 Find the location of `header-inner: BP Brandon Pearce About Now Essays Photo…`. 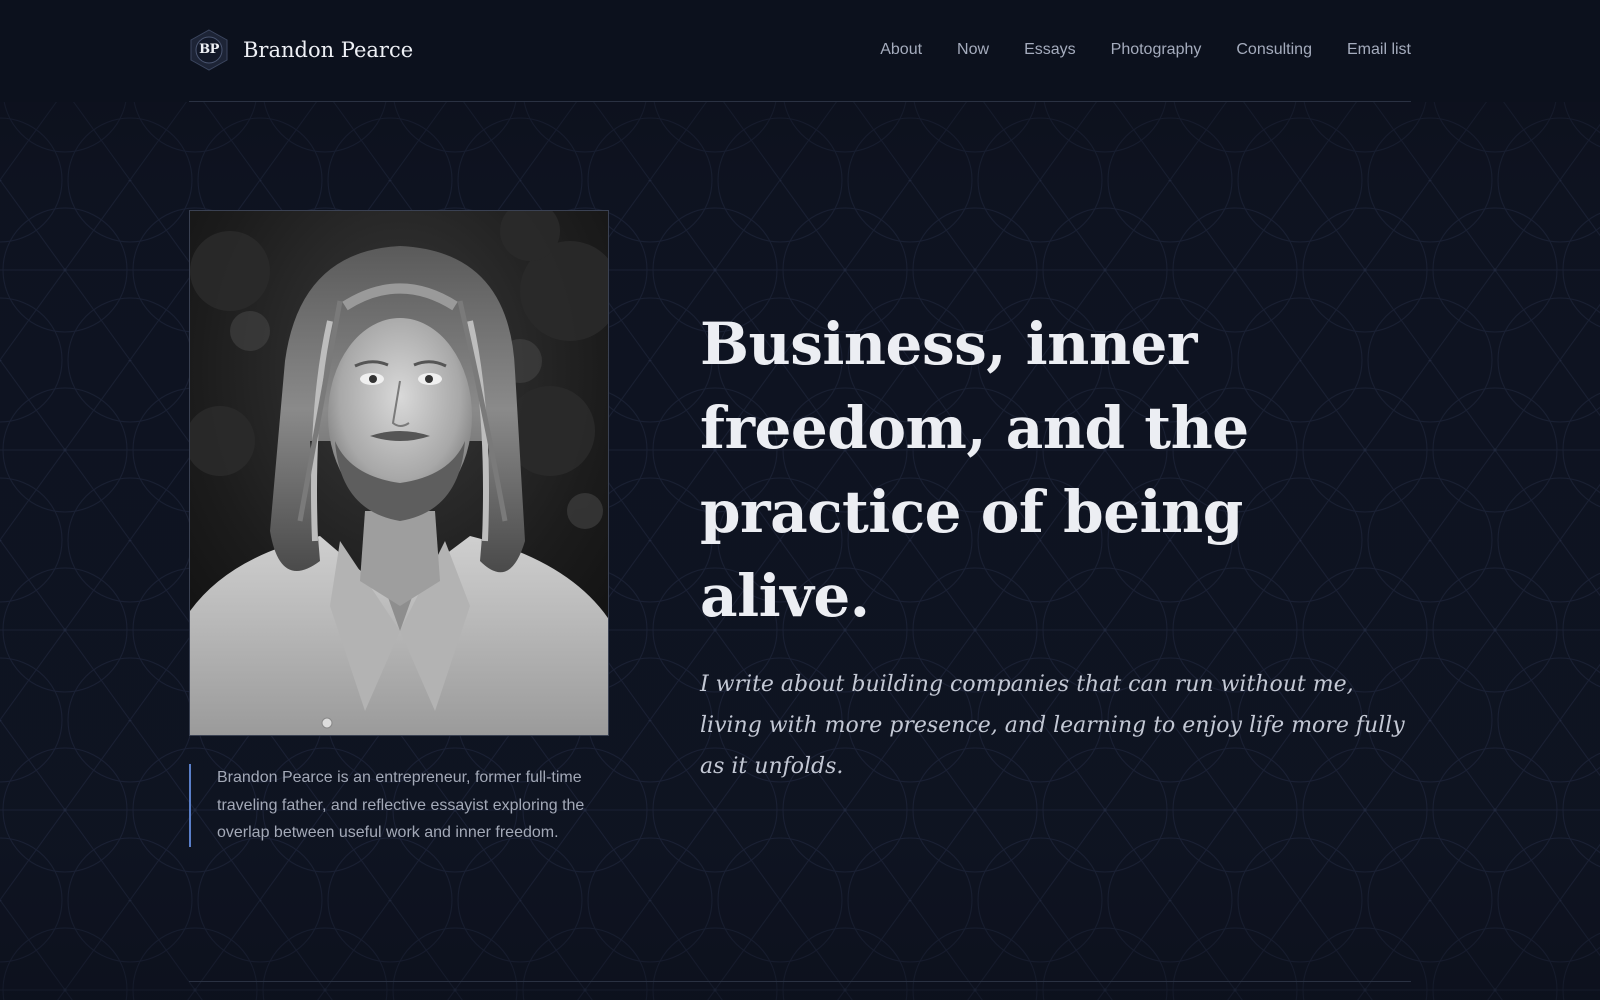

header-inner: BP Brandon Pearce About Now Essays Photo… is located at coordinates (800, 51).